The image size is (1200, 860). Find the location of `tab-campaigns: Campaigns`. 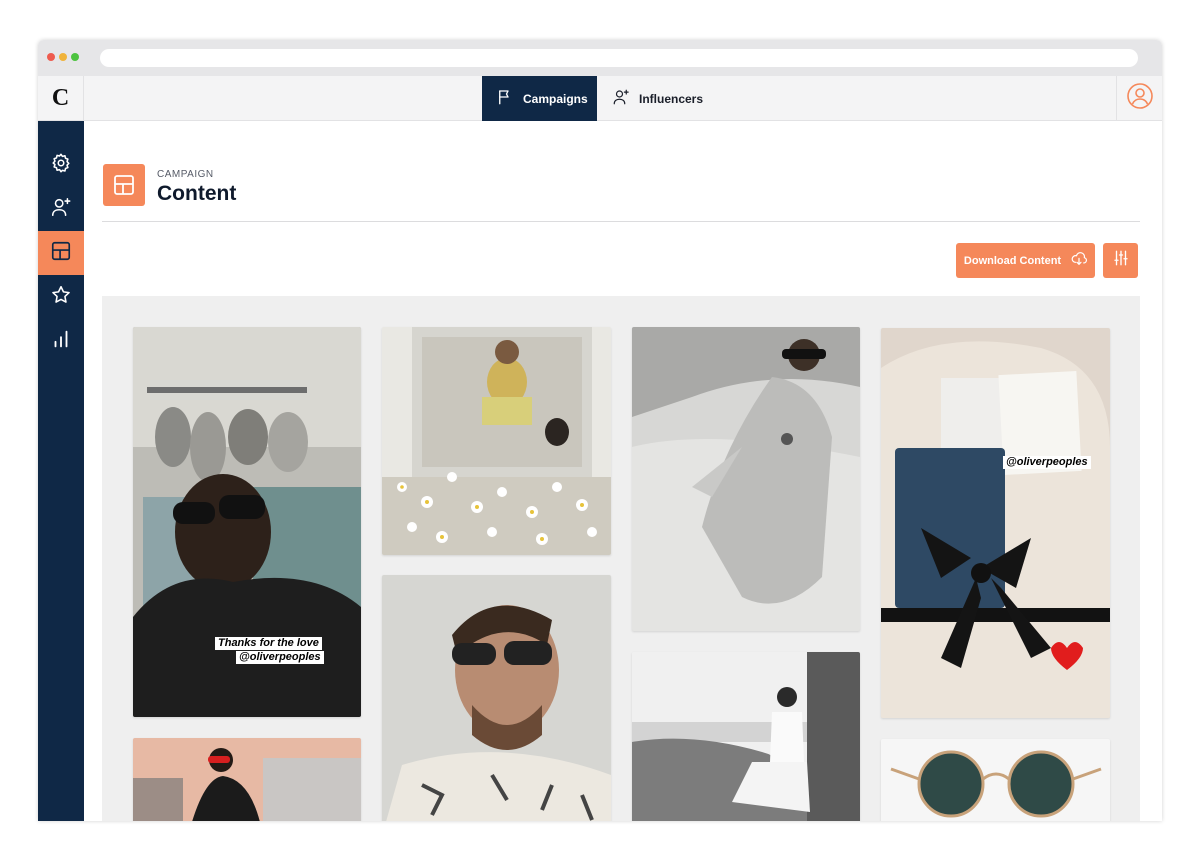

tab-campaigns: Campaigns is located at coordinates (539, 98).